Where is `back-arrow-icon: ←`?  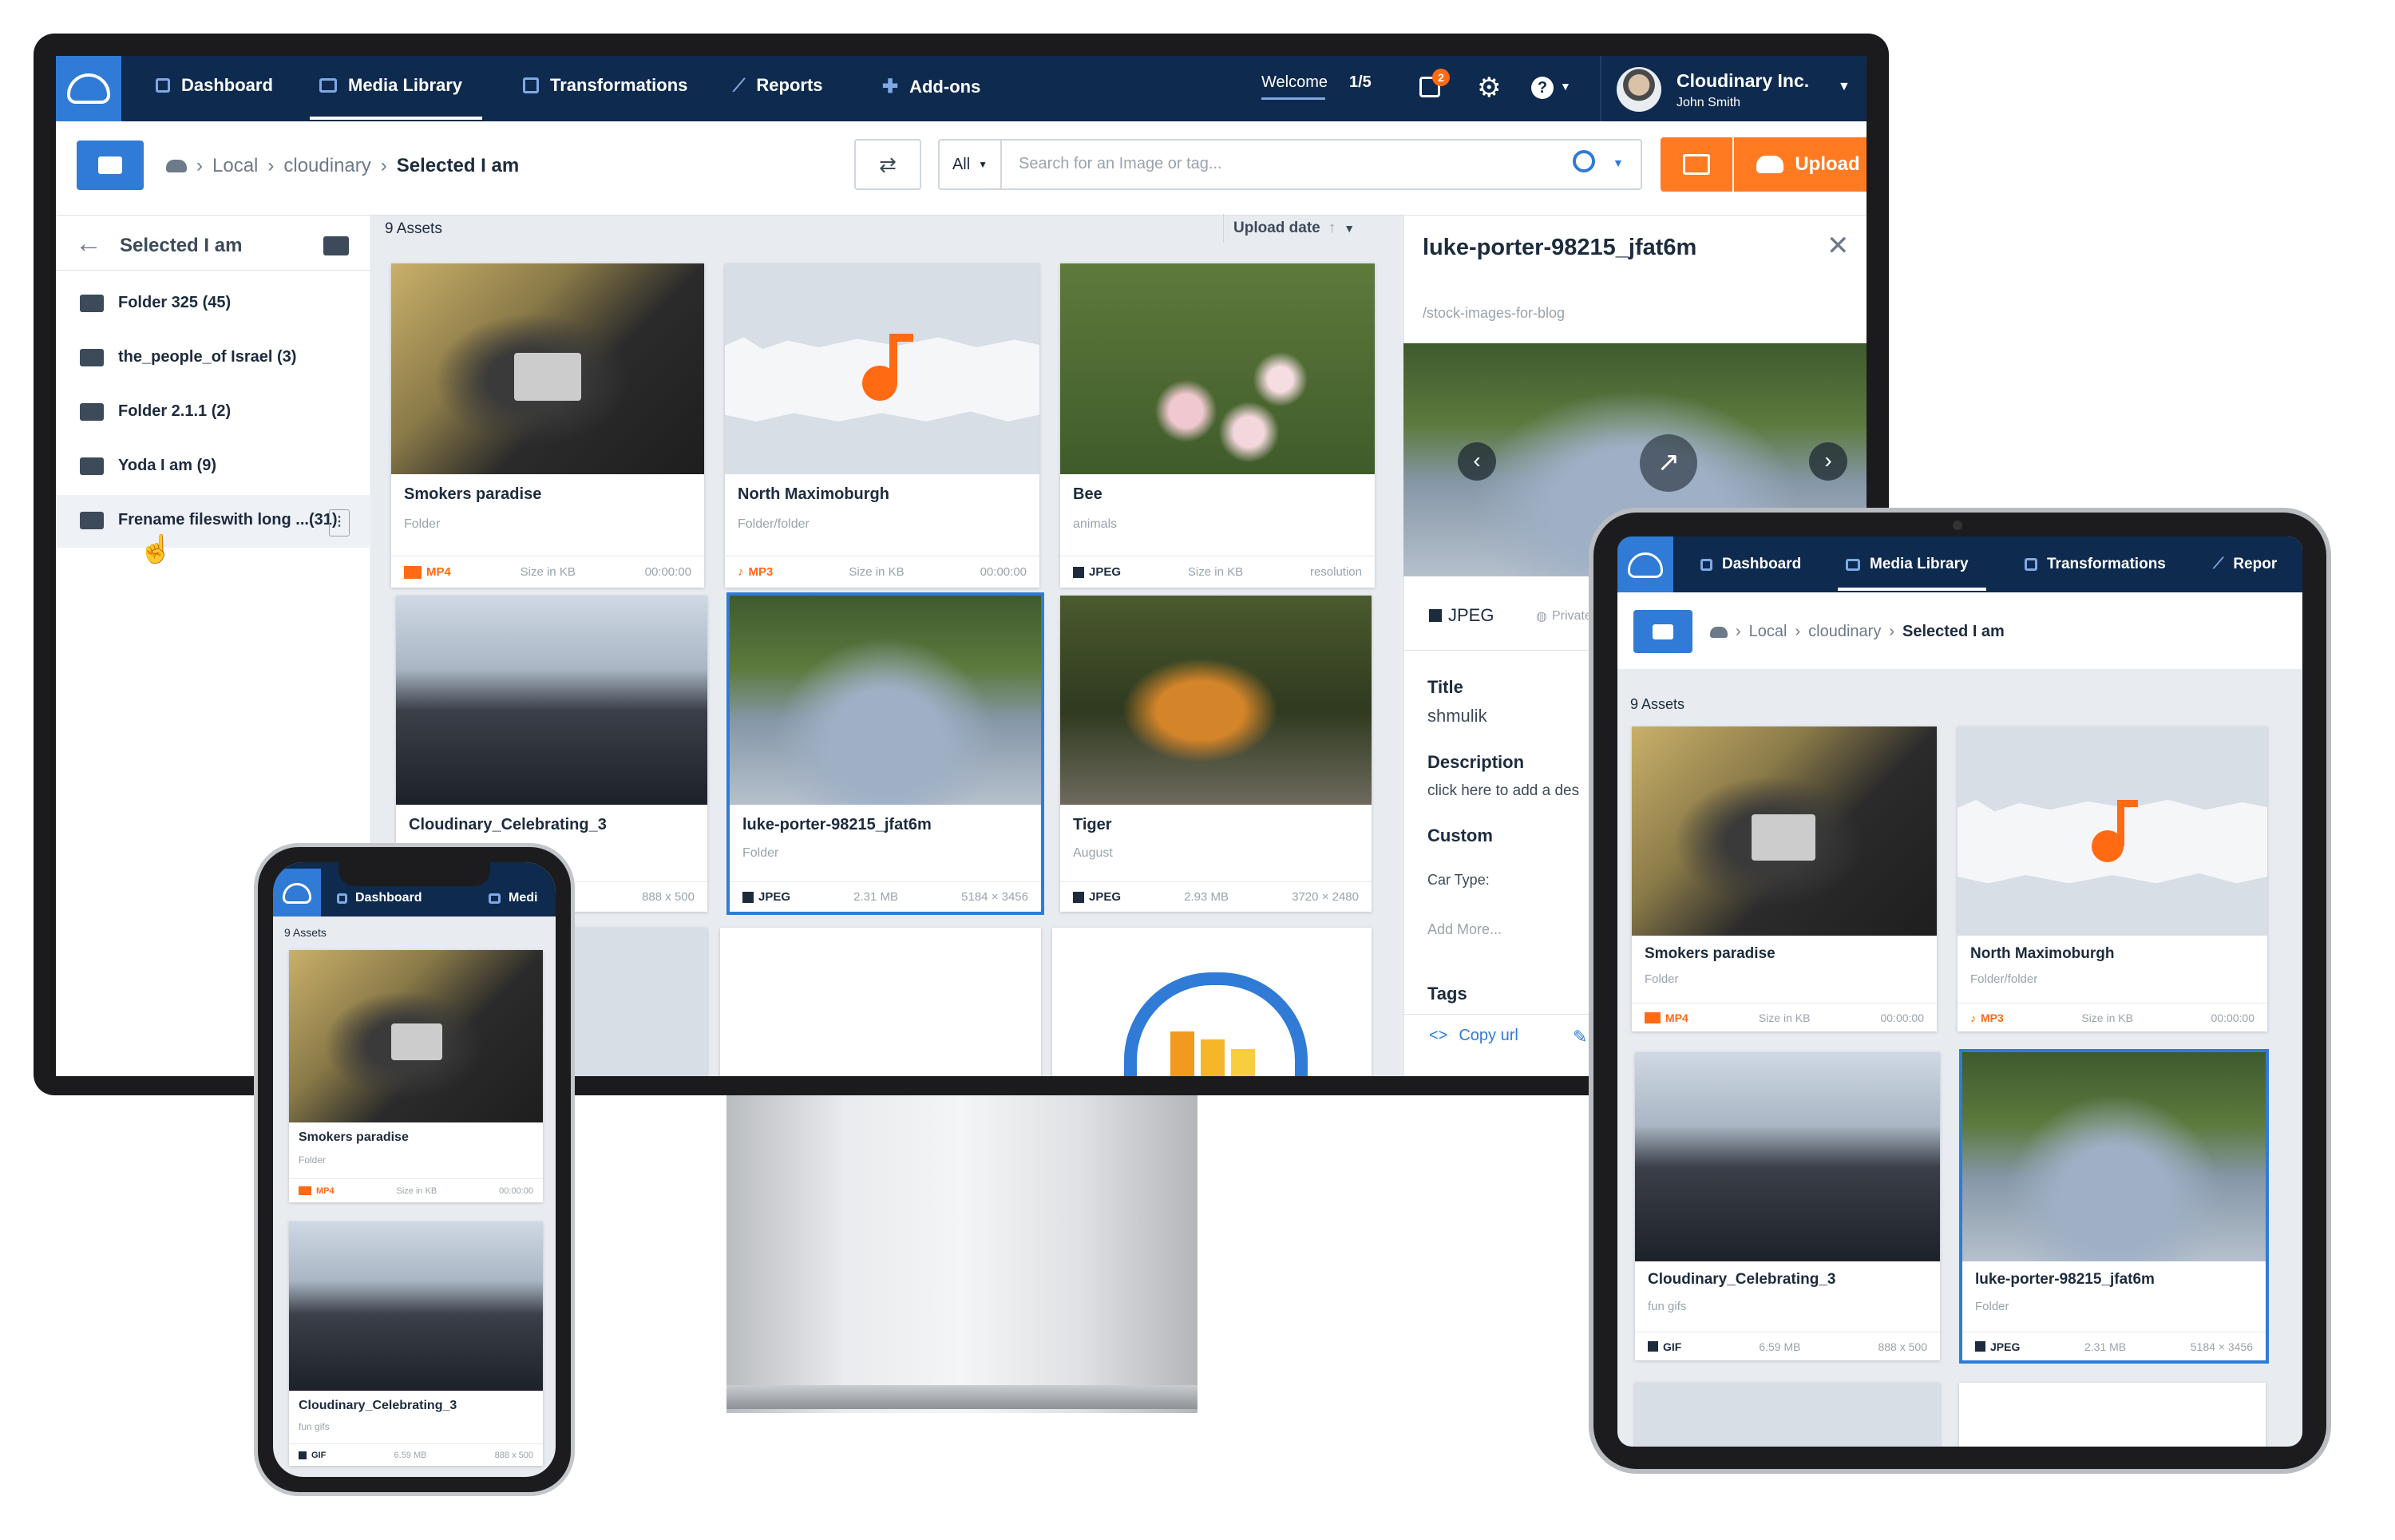
back-arrow-icon: ← is located at coordinates (88, 243).